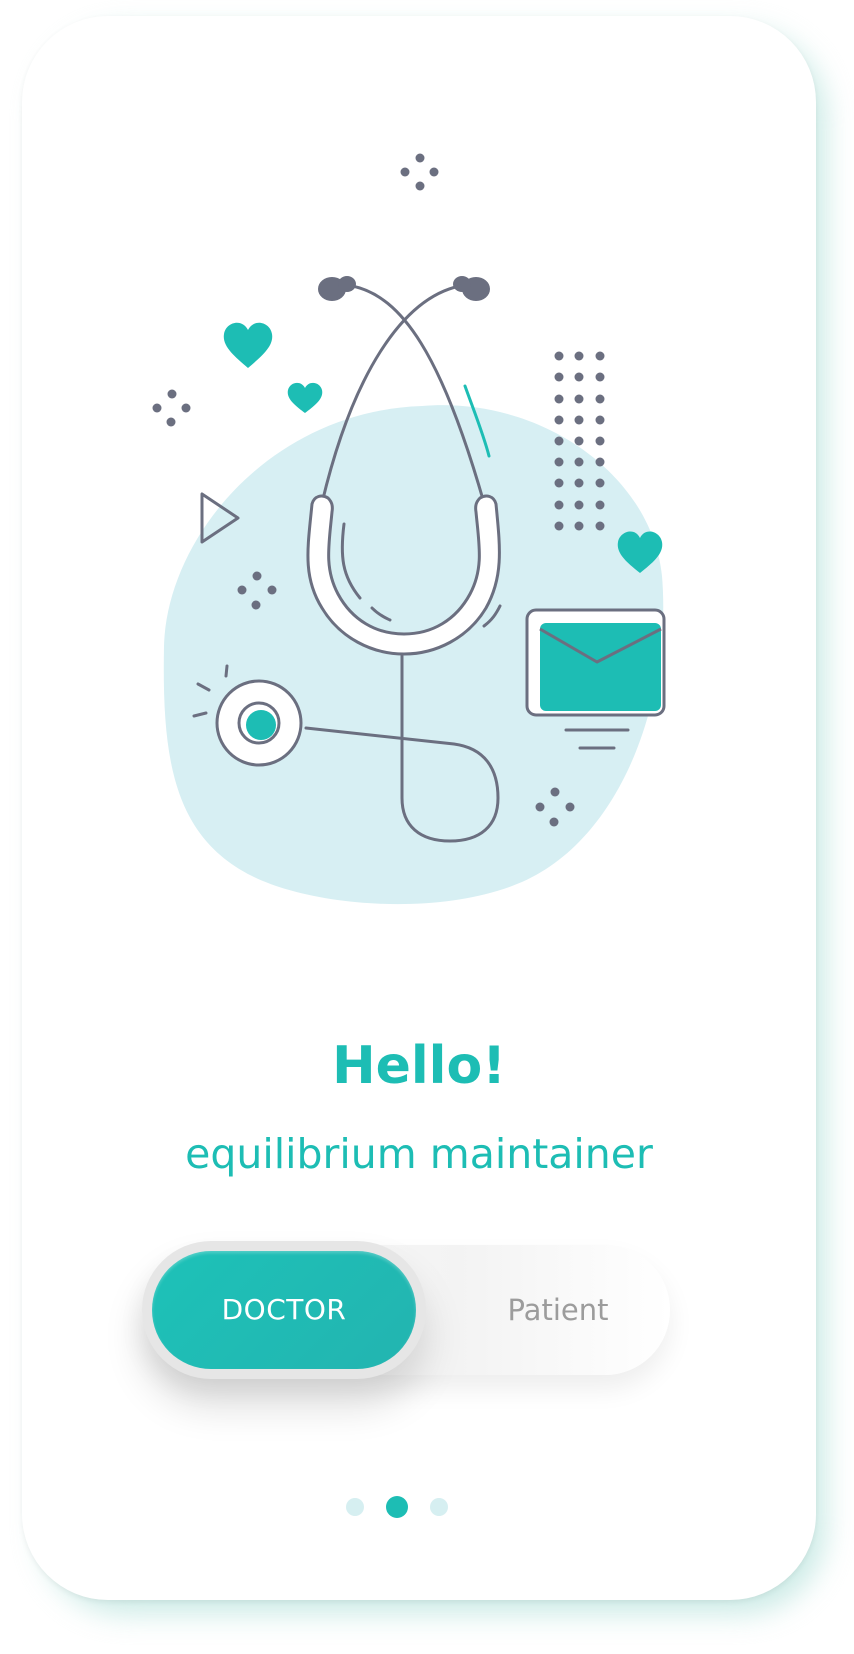 The width and height of the screenshot is (854, 1654). I want to click on patient-option: Patient, so click(558, 1310).